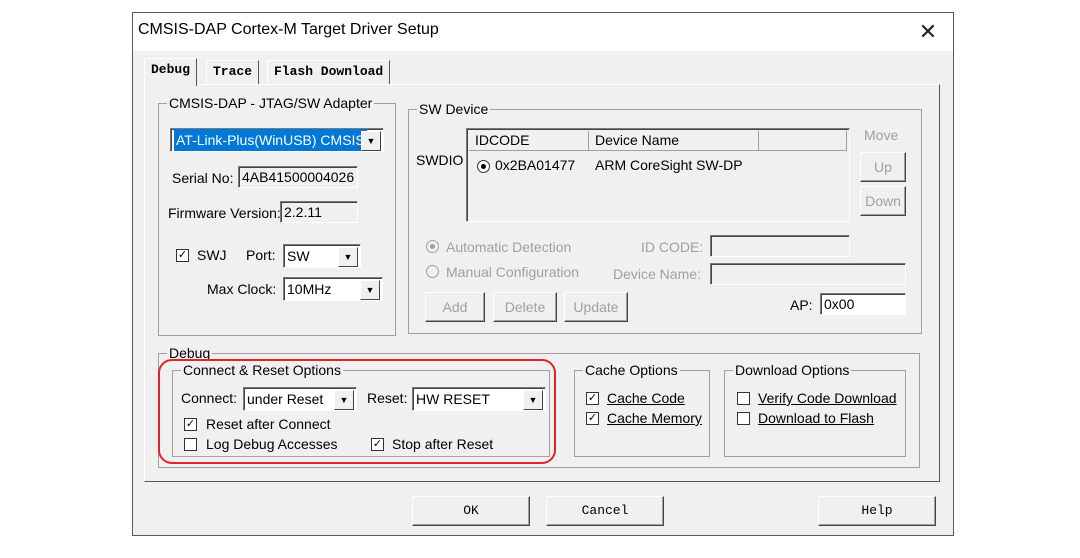 This screenshot has height=558, width=1080. What do you see at coordinates (863, 304) in the screenshot?
I see `ap-field: 0x00` at bounding box center [863, 304].